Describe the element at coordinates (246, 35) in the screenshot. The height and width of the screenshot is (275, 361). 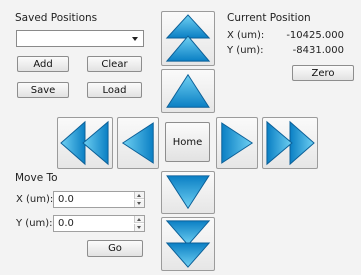
I see `current-x-label: X (um):` at that location.